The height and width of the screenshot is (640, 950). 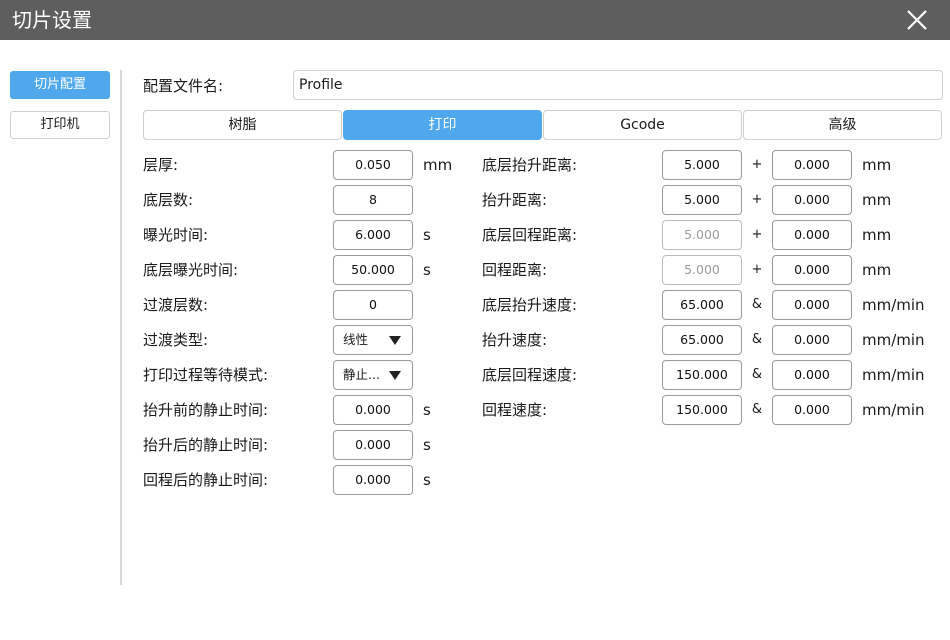 What do you see at coordinates (515, 270) in the screenshot?
I see `retract-distance-label: 回程距离:` at bounding box center [515, 270].